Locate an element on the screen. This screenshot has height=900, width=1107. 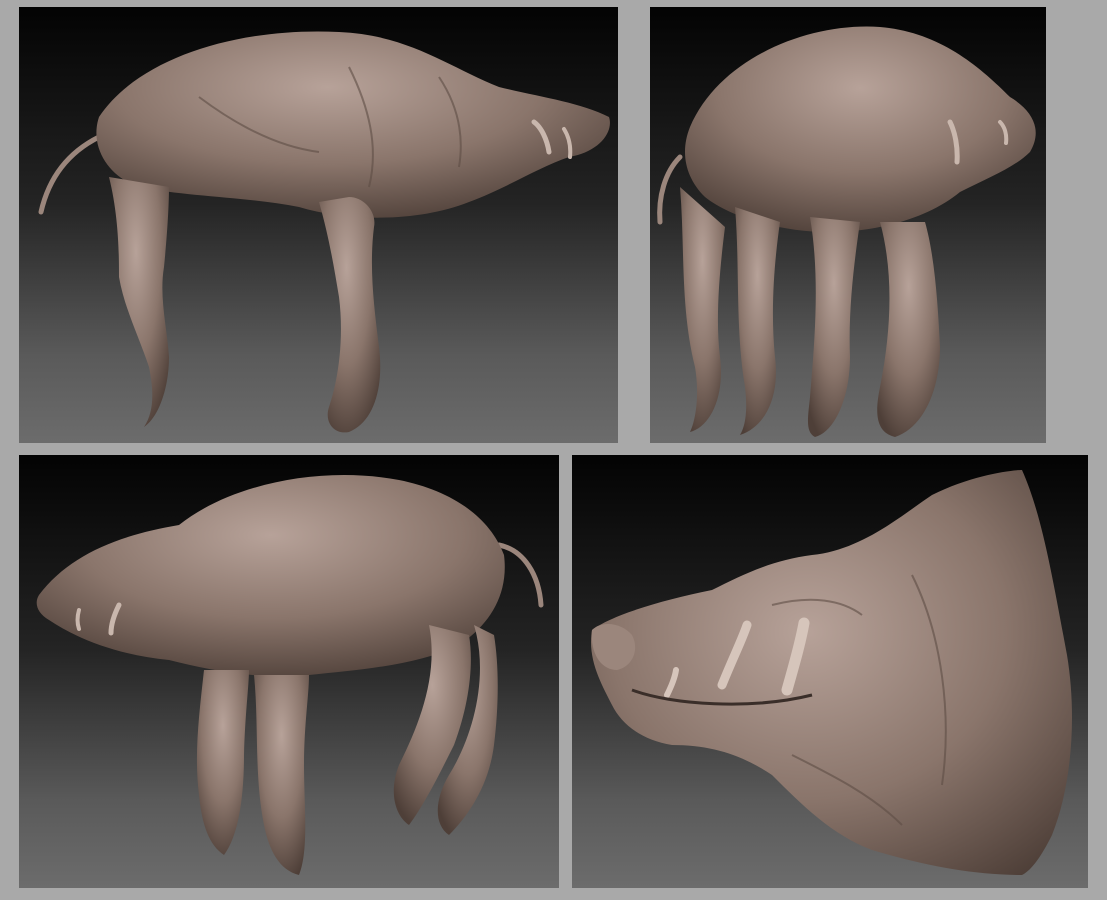
front-leg is located at coordinates (350, 315).